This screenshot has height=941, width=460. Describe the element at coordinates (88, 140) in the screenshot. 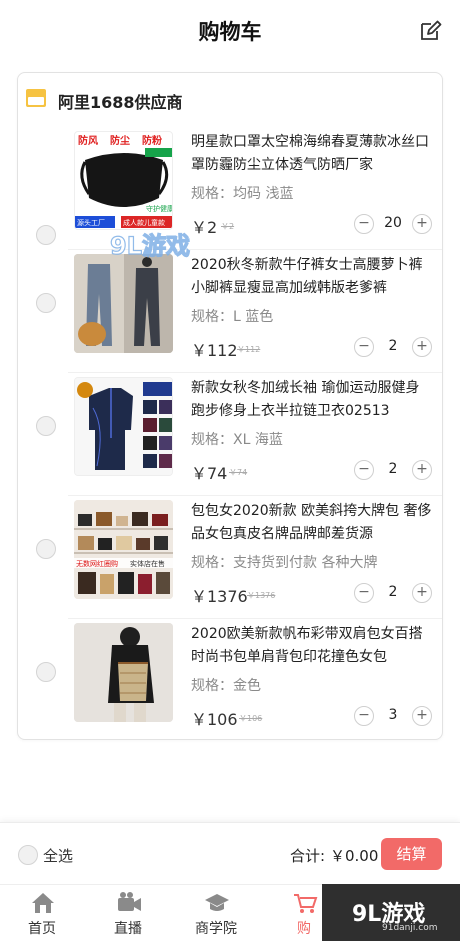

I see `thumb-text: 防风` at that location.